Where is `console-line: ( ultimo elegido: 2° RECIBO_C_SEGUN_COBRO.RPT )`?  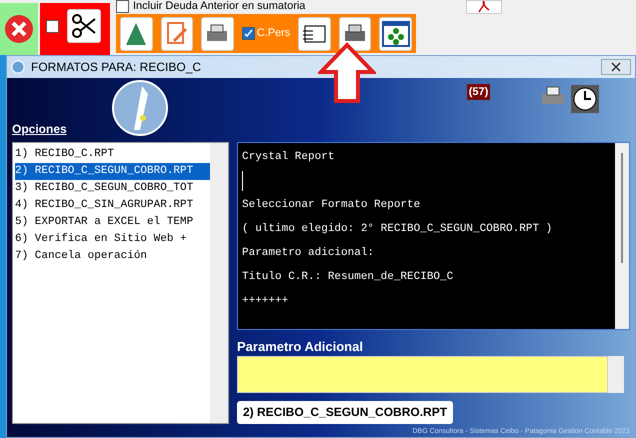
console-line: ( ultimo elegido: 2° RECIBO_C_SEGUN_COBRO.RPT ) is located at coordinates (398, 229).